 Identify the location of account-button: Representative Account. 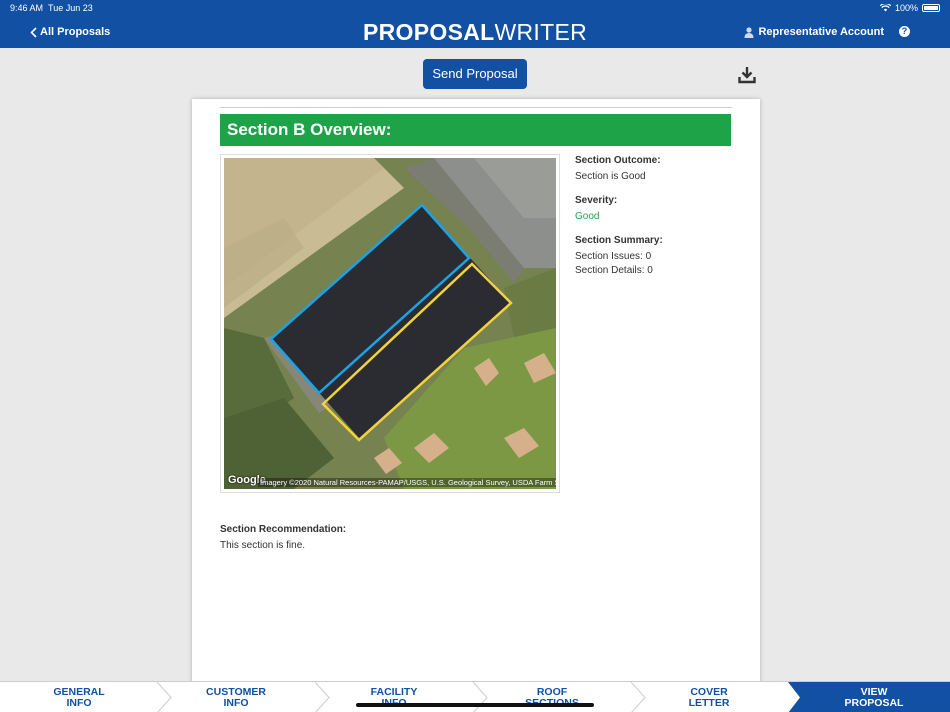
(814, 32).